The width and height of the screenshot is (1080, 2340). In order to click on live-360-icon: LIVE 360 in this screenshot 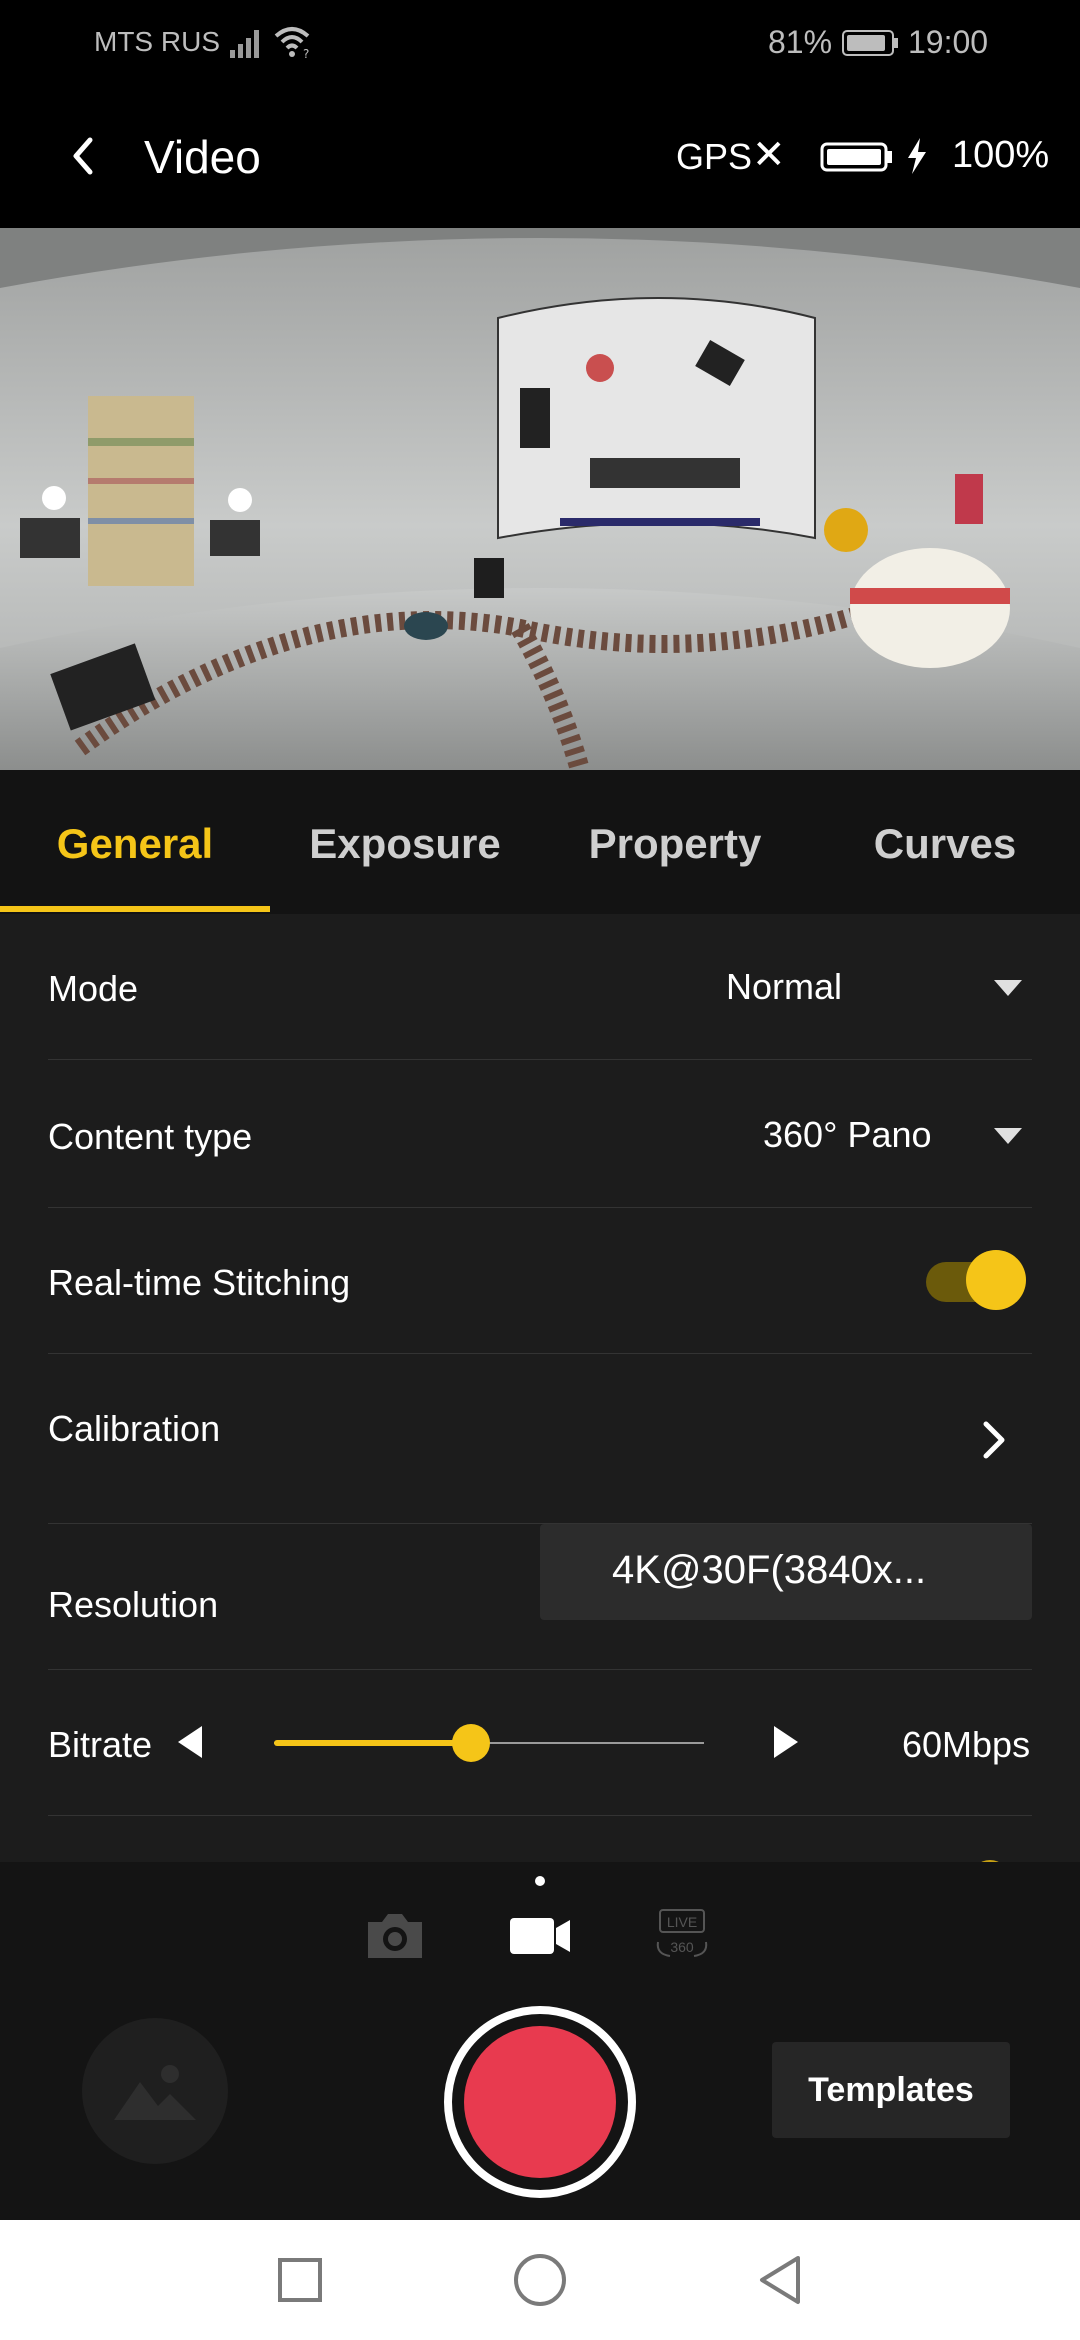, I will do `click(682, 1936)`.